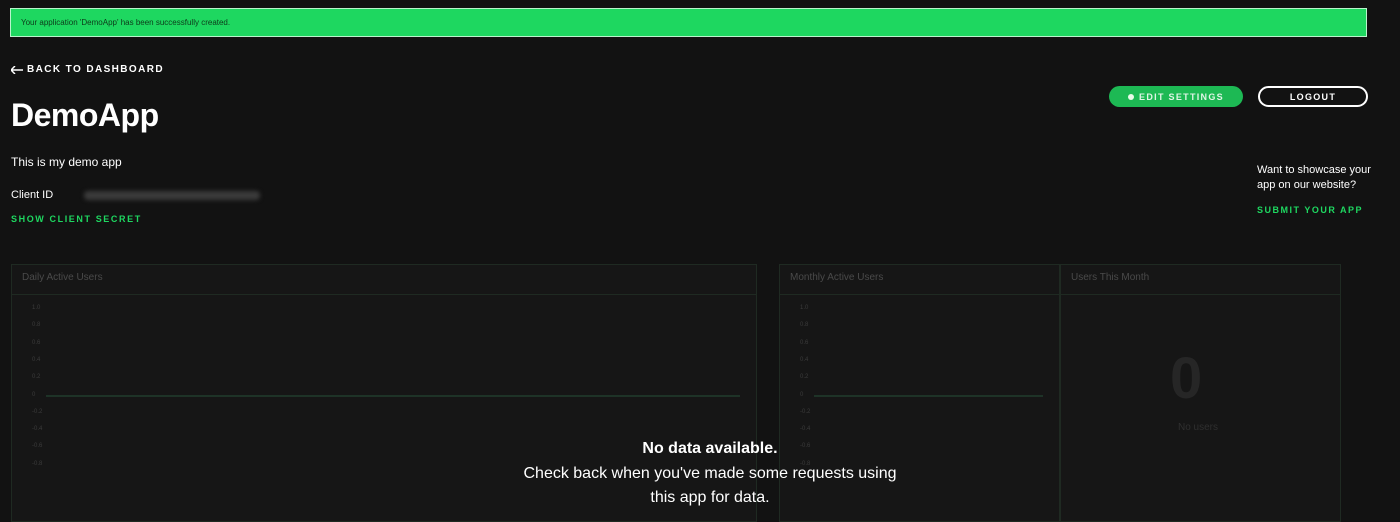  I want to click on client-id-label: Client ID, so click(32, 195).